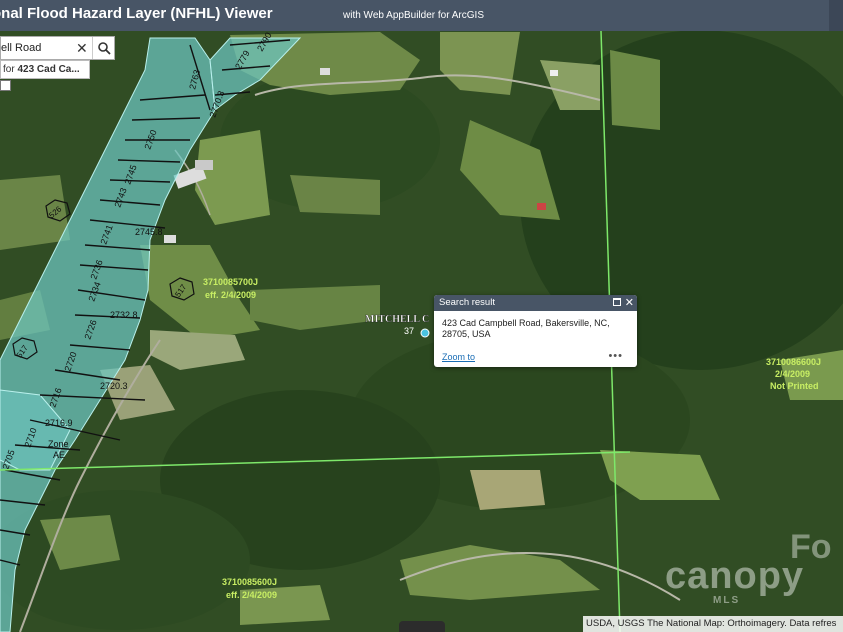 The height and width of the screenshot is (632, 843). I want to click on svg-text: MITCHELL C, so click(397, 319).